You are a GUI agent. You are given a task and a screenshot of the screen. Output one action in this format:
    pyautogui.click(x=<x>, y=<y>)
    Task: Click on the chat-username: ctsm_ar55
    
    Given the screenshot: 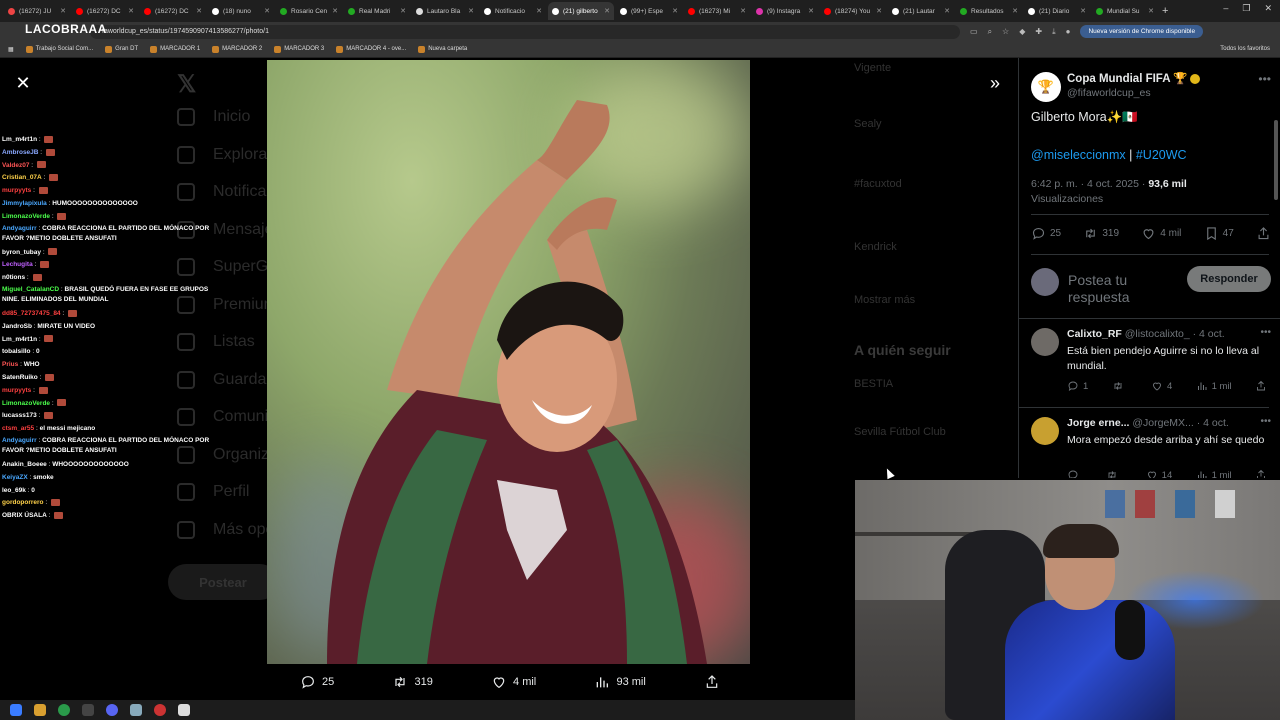 What is the action you would take?
    pyautogui.click(x=18, y=428)
    